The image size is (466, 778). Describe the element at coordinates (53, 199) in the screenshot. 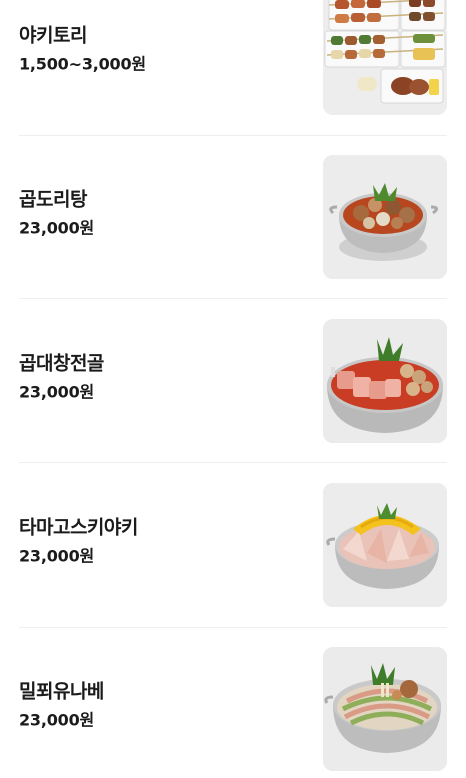

I see `menu-item-name: 곱도리탕` at that location.